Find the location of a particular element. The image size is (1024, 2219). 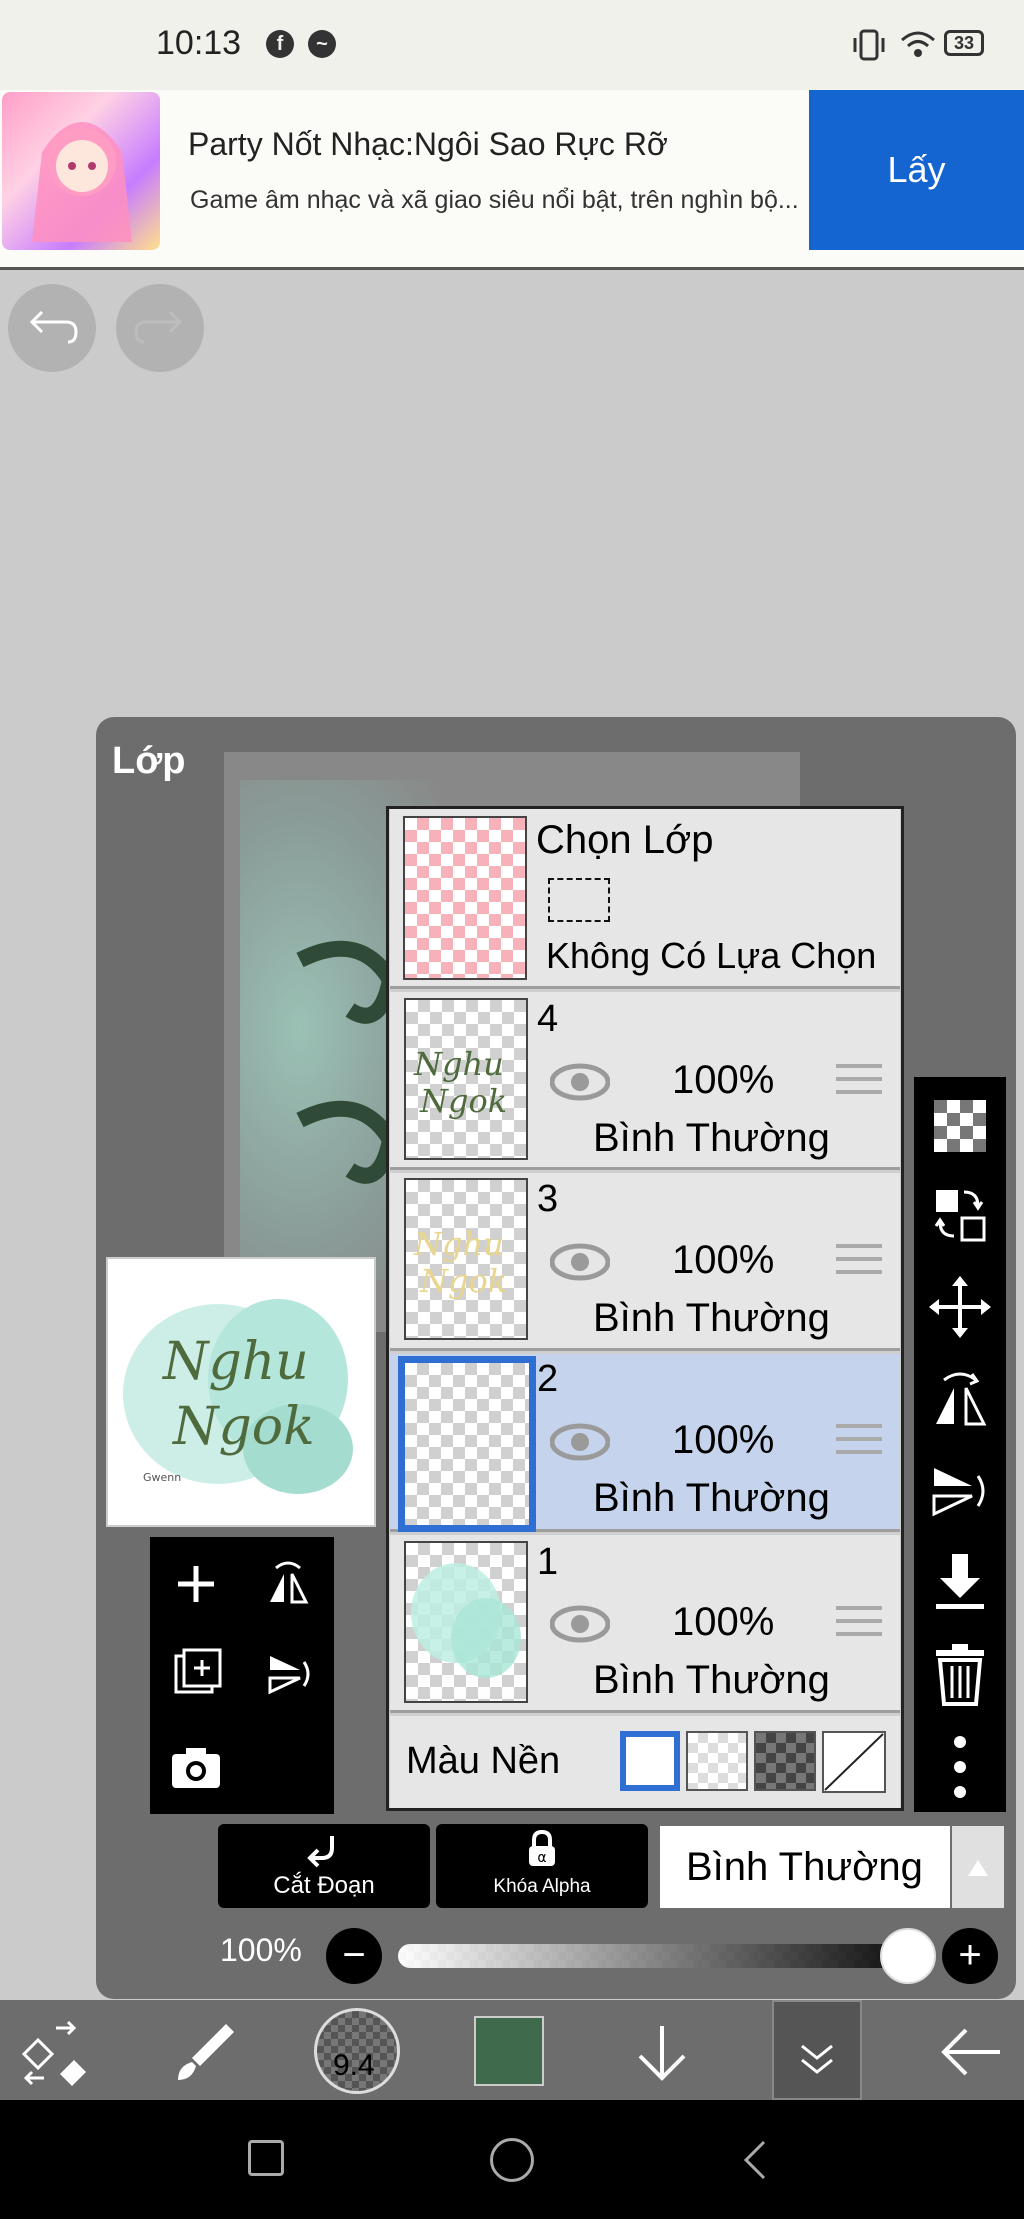

arrow-down-icon is located at coordinates (662, 2052).